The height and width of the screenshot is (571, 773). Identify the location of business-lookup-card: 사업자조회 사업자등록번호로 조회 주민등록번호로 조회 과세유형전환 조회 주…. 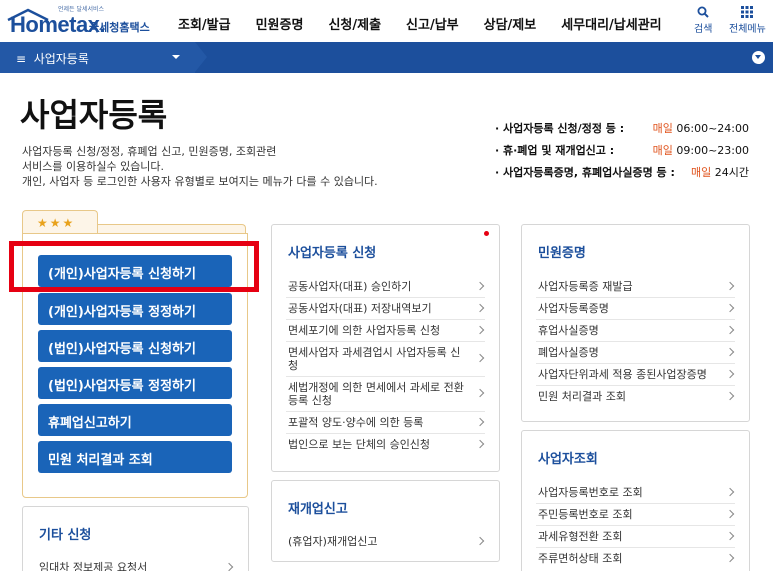
(635, 500).